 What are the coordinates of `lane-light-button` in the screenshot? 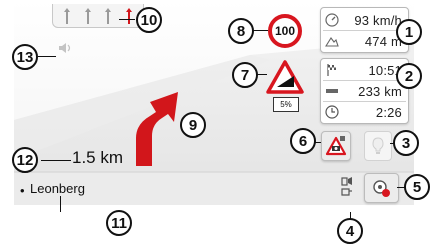 It's located at (378, 146).